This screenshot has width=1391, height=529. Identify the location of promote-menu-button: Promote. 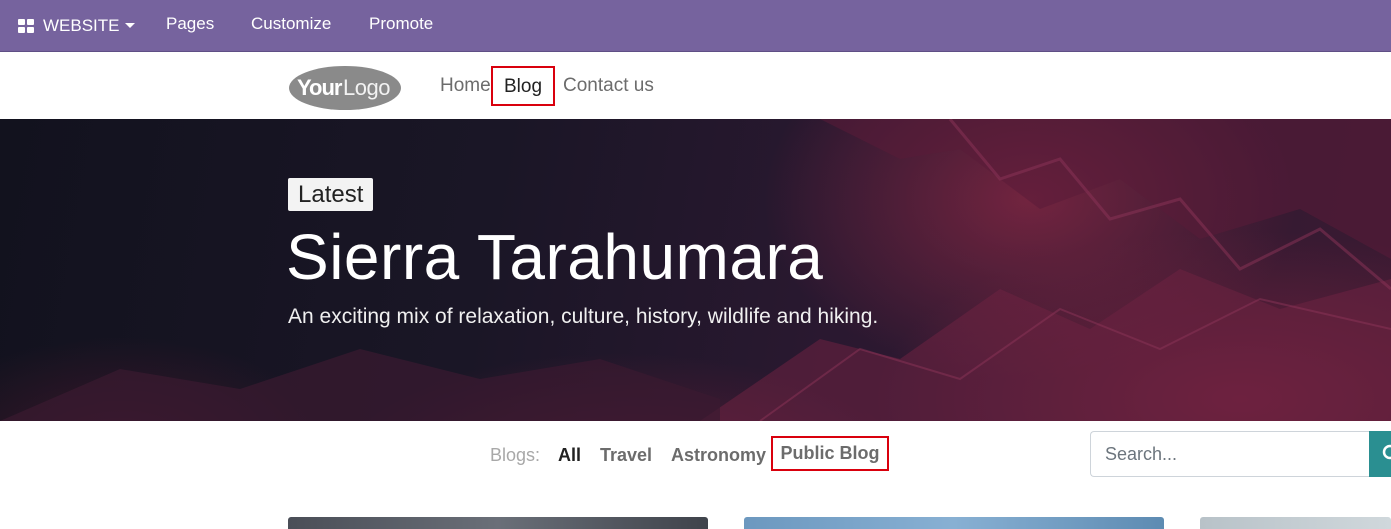
(401, 25).